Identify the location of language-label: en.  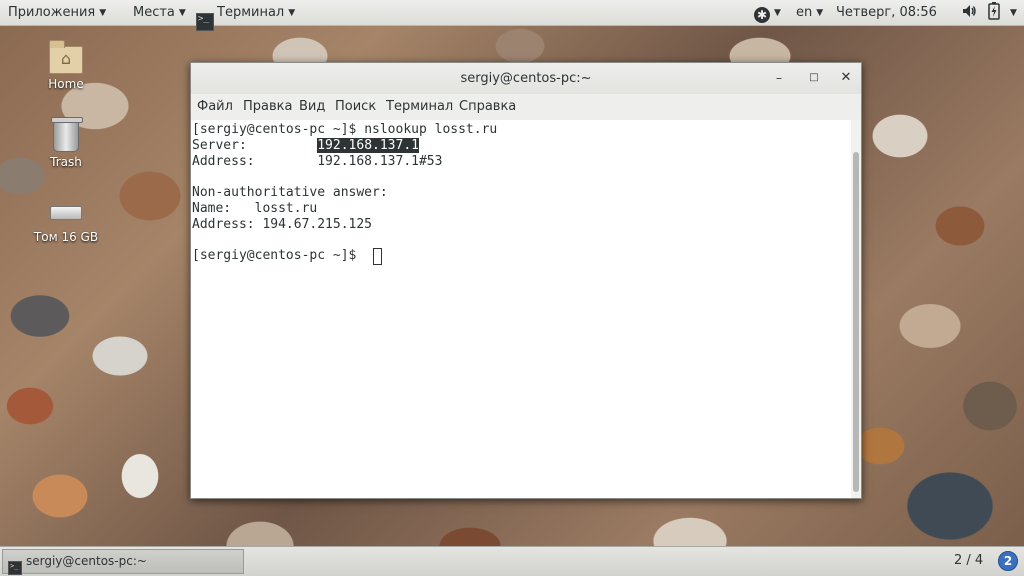
(804, 12).